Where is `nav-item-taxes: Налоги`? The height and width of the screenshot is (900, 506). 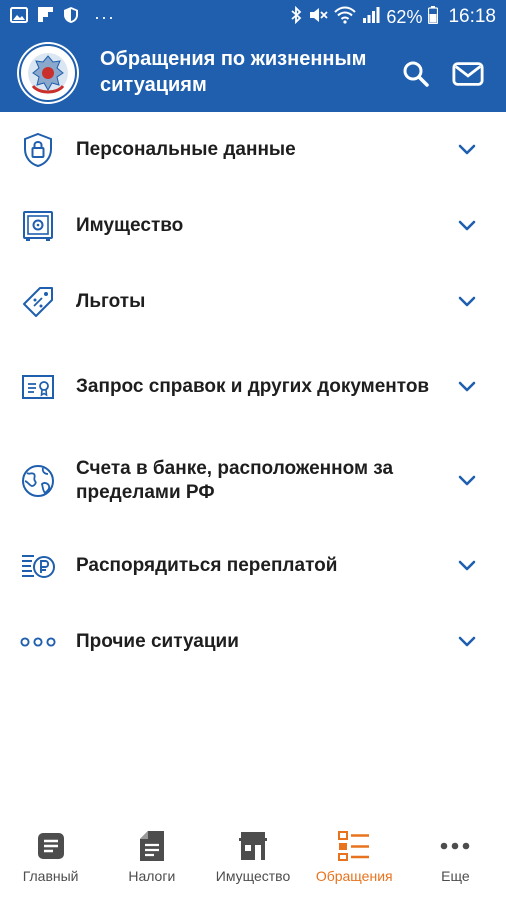
nav-item-taxes: Налоги is located at coordinates (151, 859).